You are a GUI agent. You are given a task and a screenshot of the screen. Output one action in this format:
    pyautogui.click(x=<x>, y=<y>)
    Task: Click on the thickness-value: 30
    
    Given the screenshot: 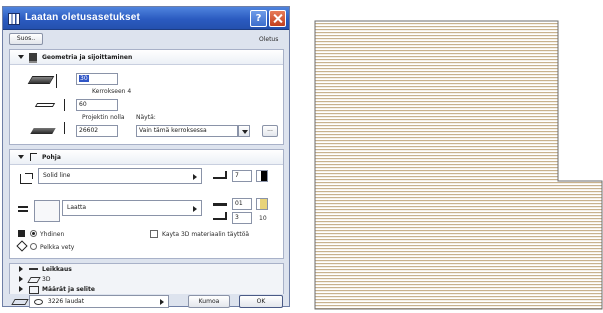 What is the action you would take?
    pyautogui.click(x=84, y=78)
    